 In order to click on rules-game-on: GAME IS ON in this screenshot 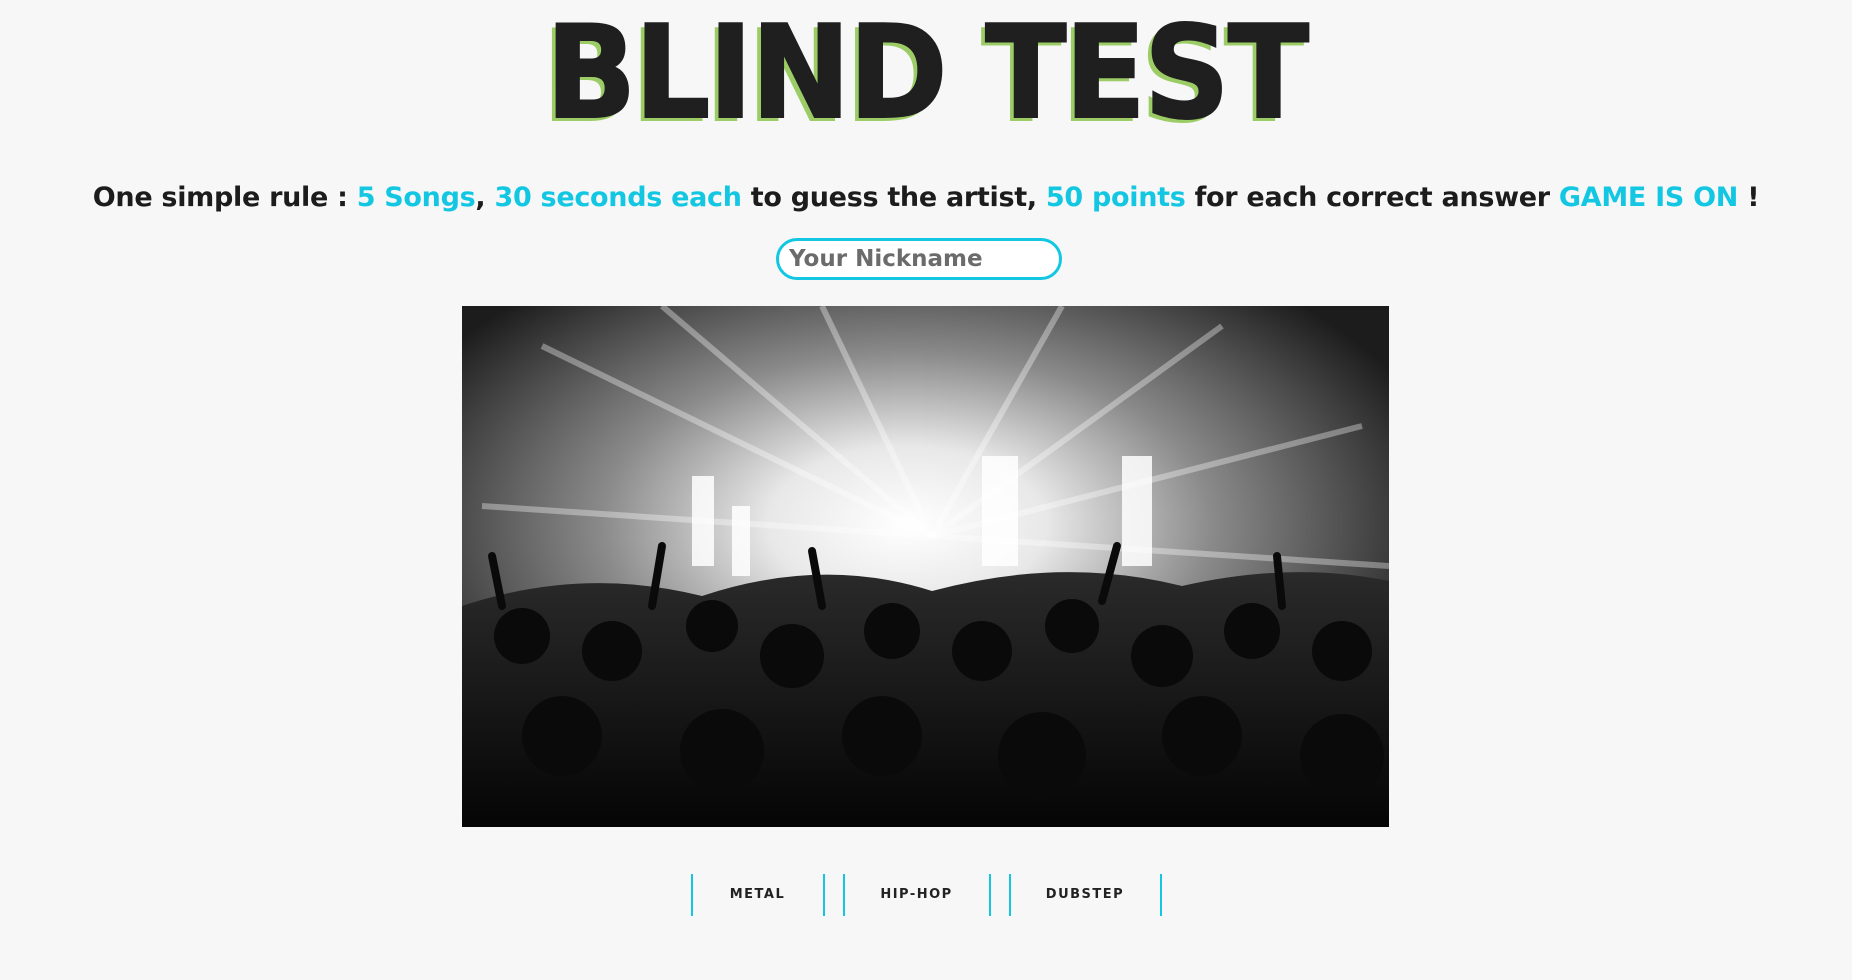, I will do `click(1648, 197)`.